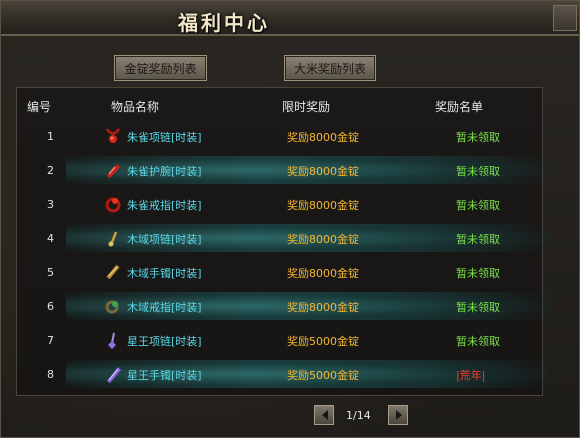  I want to click on gold-bracelet-icon, so click(113, 272).